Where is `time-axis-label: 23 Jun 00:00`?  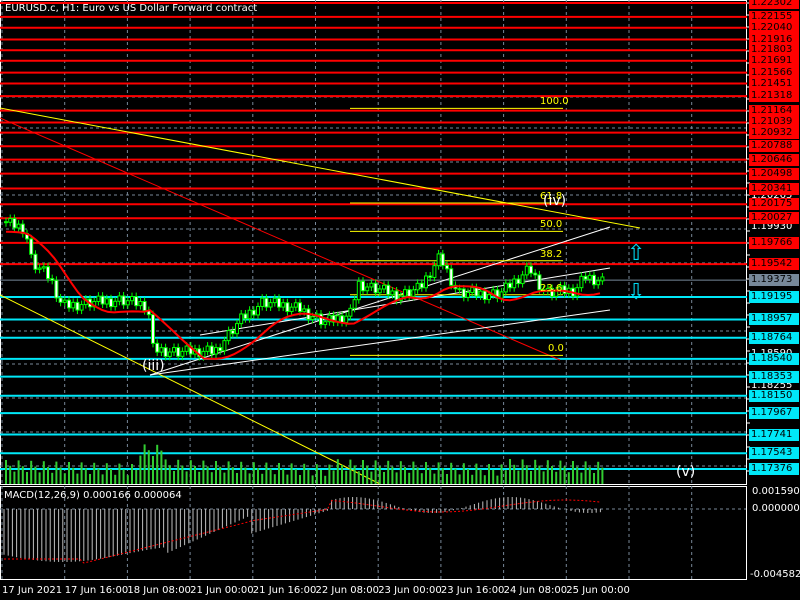
time-axis-label: 23 Jun 00:00 is located at coordinates (410, 590).